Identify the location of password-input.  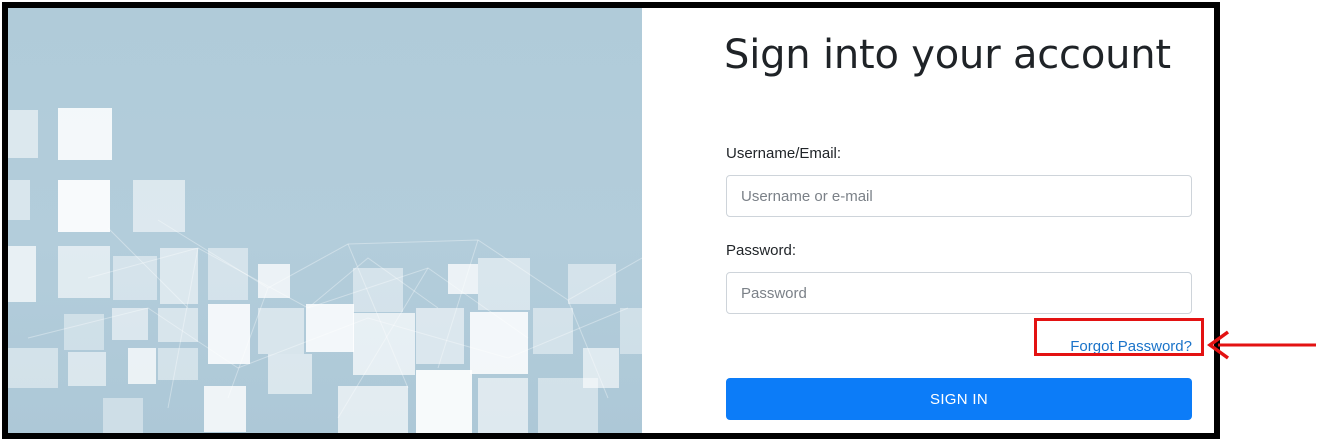
(959, 293).